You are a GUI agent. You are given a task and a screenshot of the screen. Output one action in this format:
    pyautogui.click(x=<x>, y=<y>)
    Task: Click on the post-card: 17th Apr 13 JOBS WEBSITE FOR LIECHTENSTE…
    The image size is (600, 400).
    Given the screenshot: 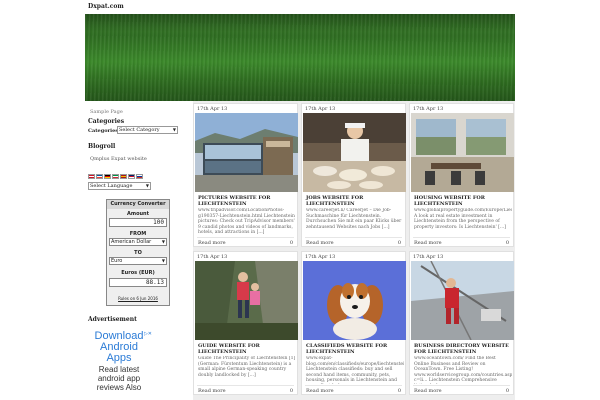 What is the action you would take?
    pyautogui.click(x=353, y=175)
    